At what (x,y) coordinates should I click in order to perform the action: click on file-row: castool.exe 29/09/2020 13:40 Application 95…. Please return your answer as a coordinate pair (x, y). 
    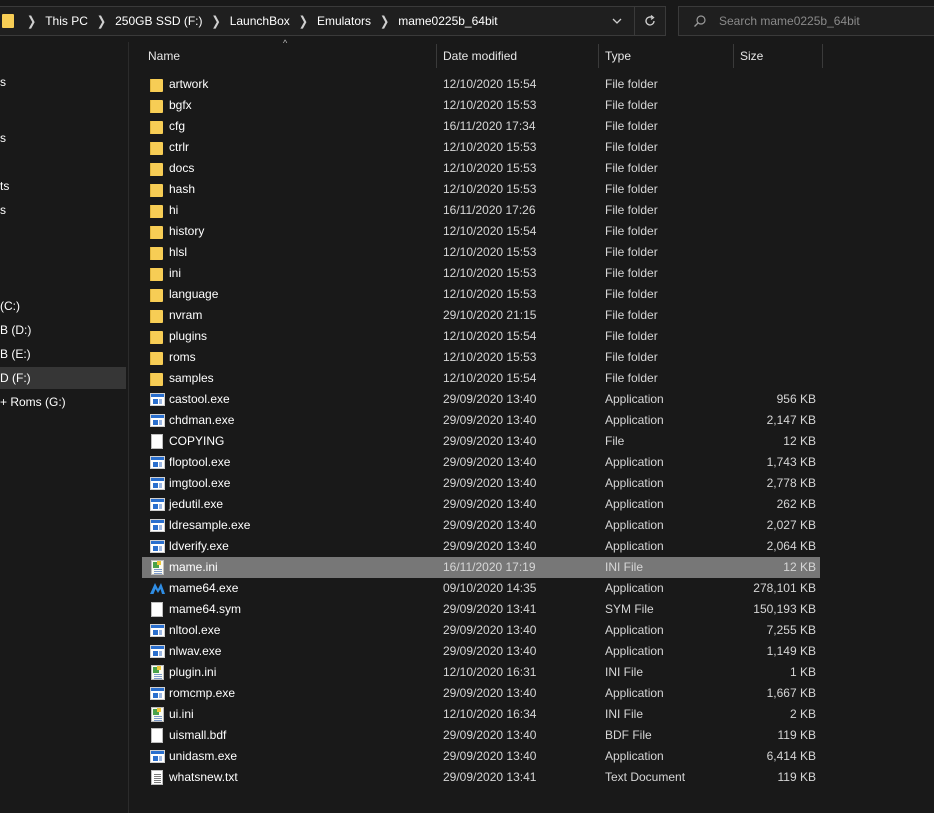
    Looking at the image, I should click on (481, 399).